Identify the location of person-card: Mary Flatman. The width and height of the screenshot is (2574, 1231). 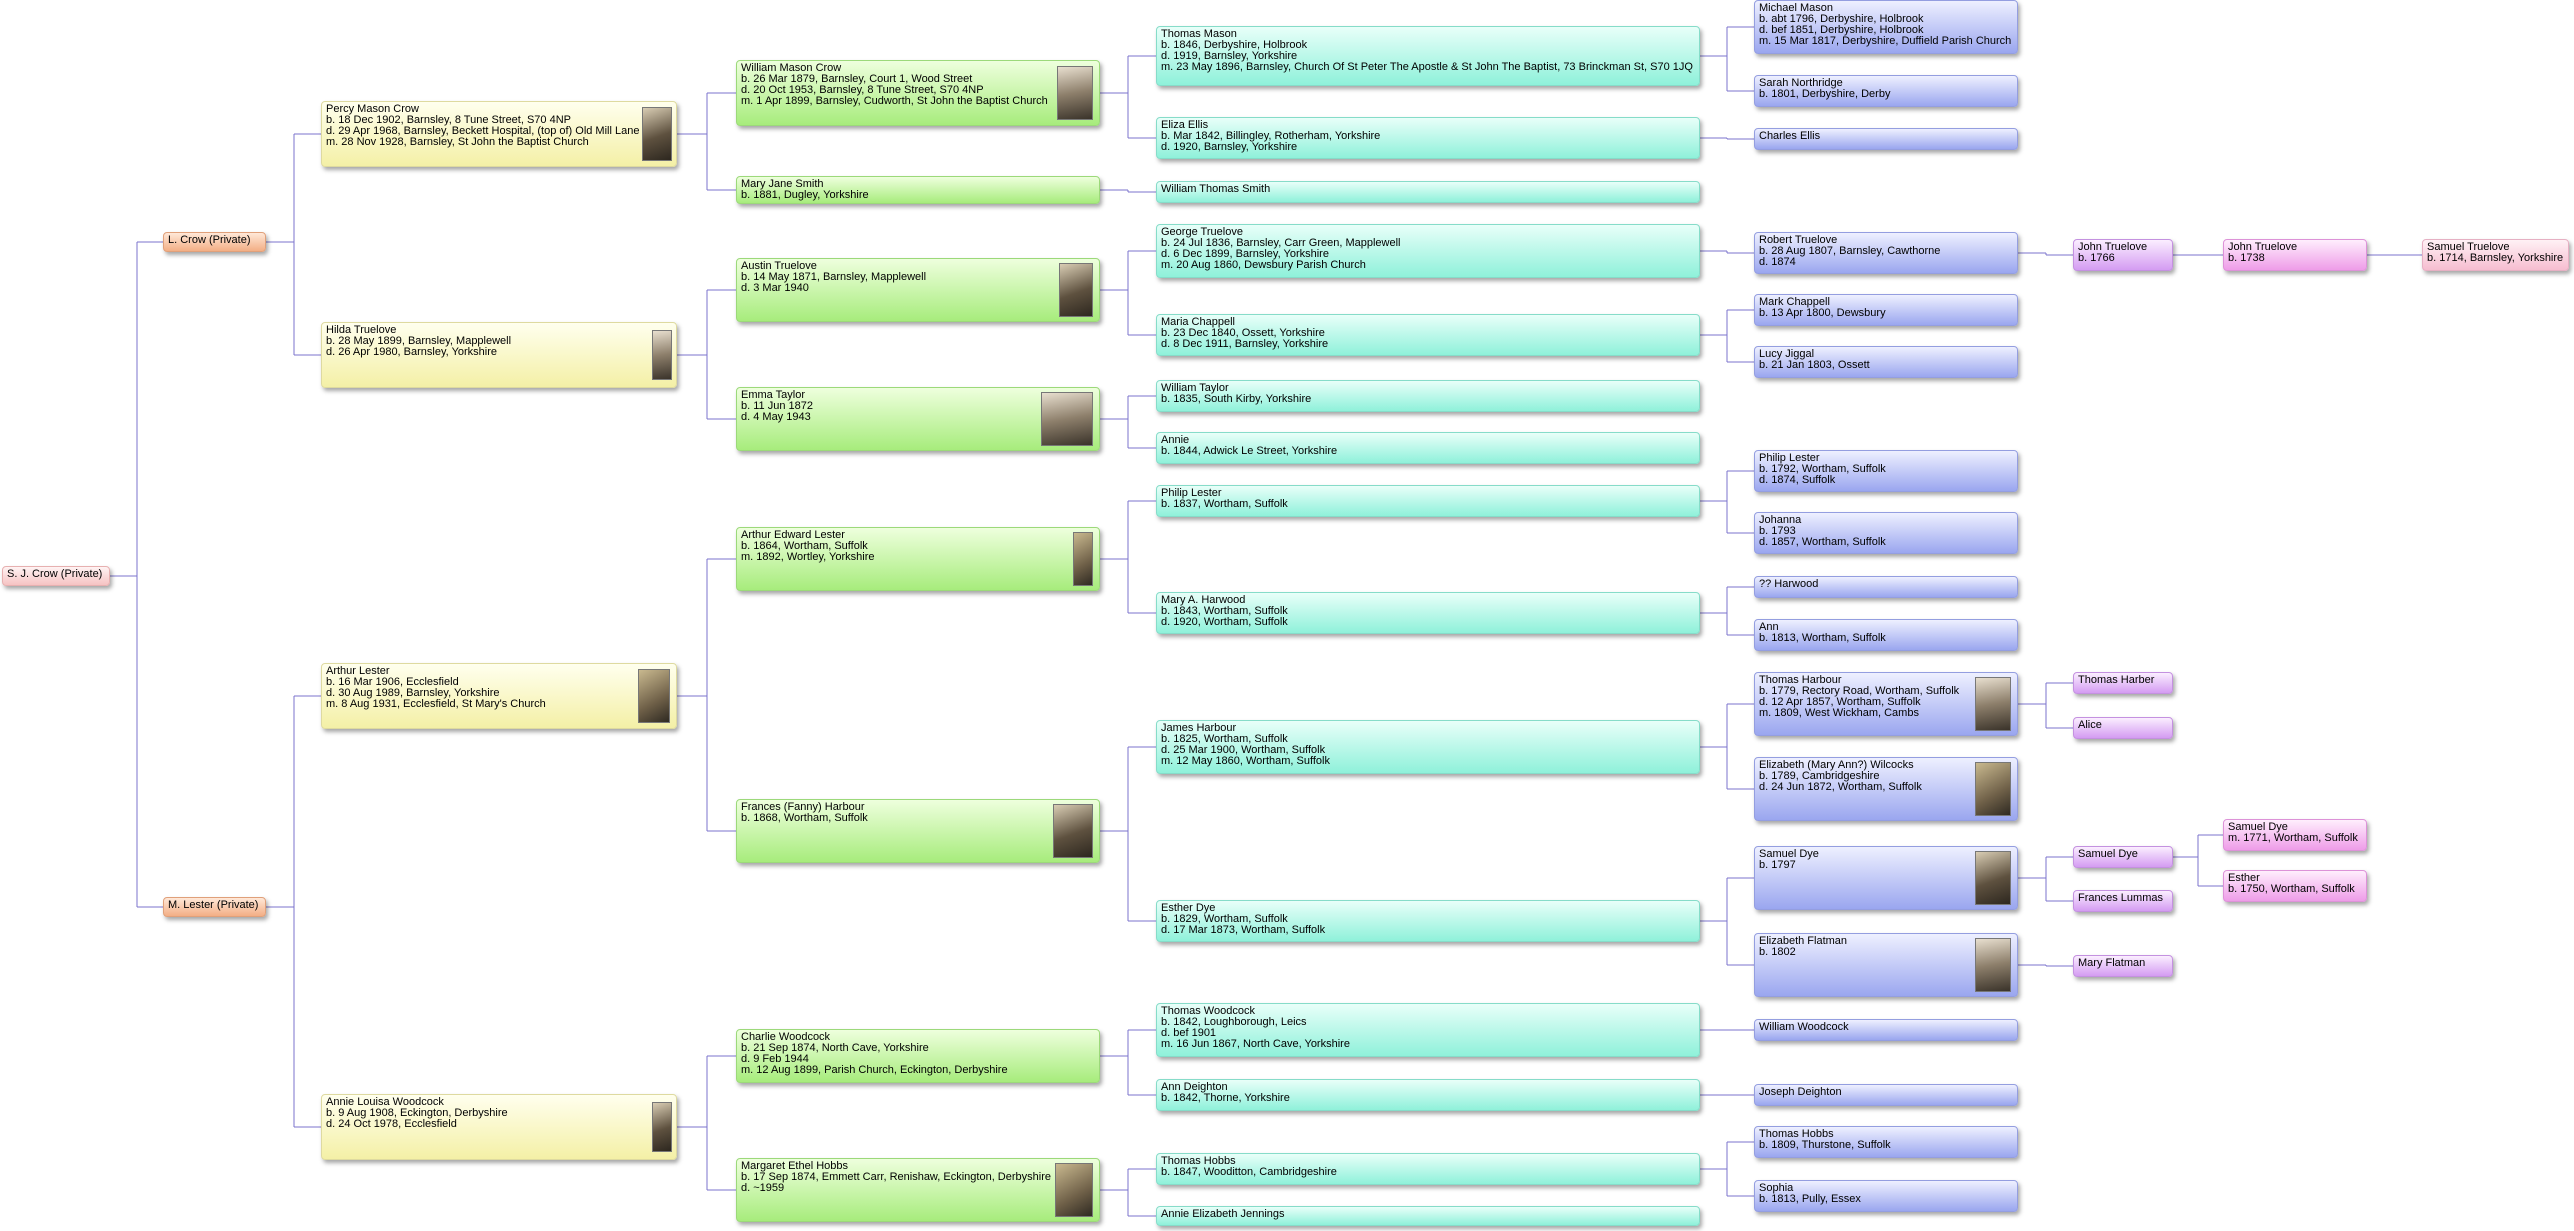
(2123, 966).